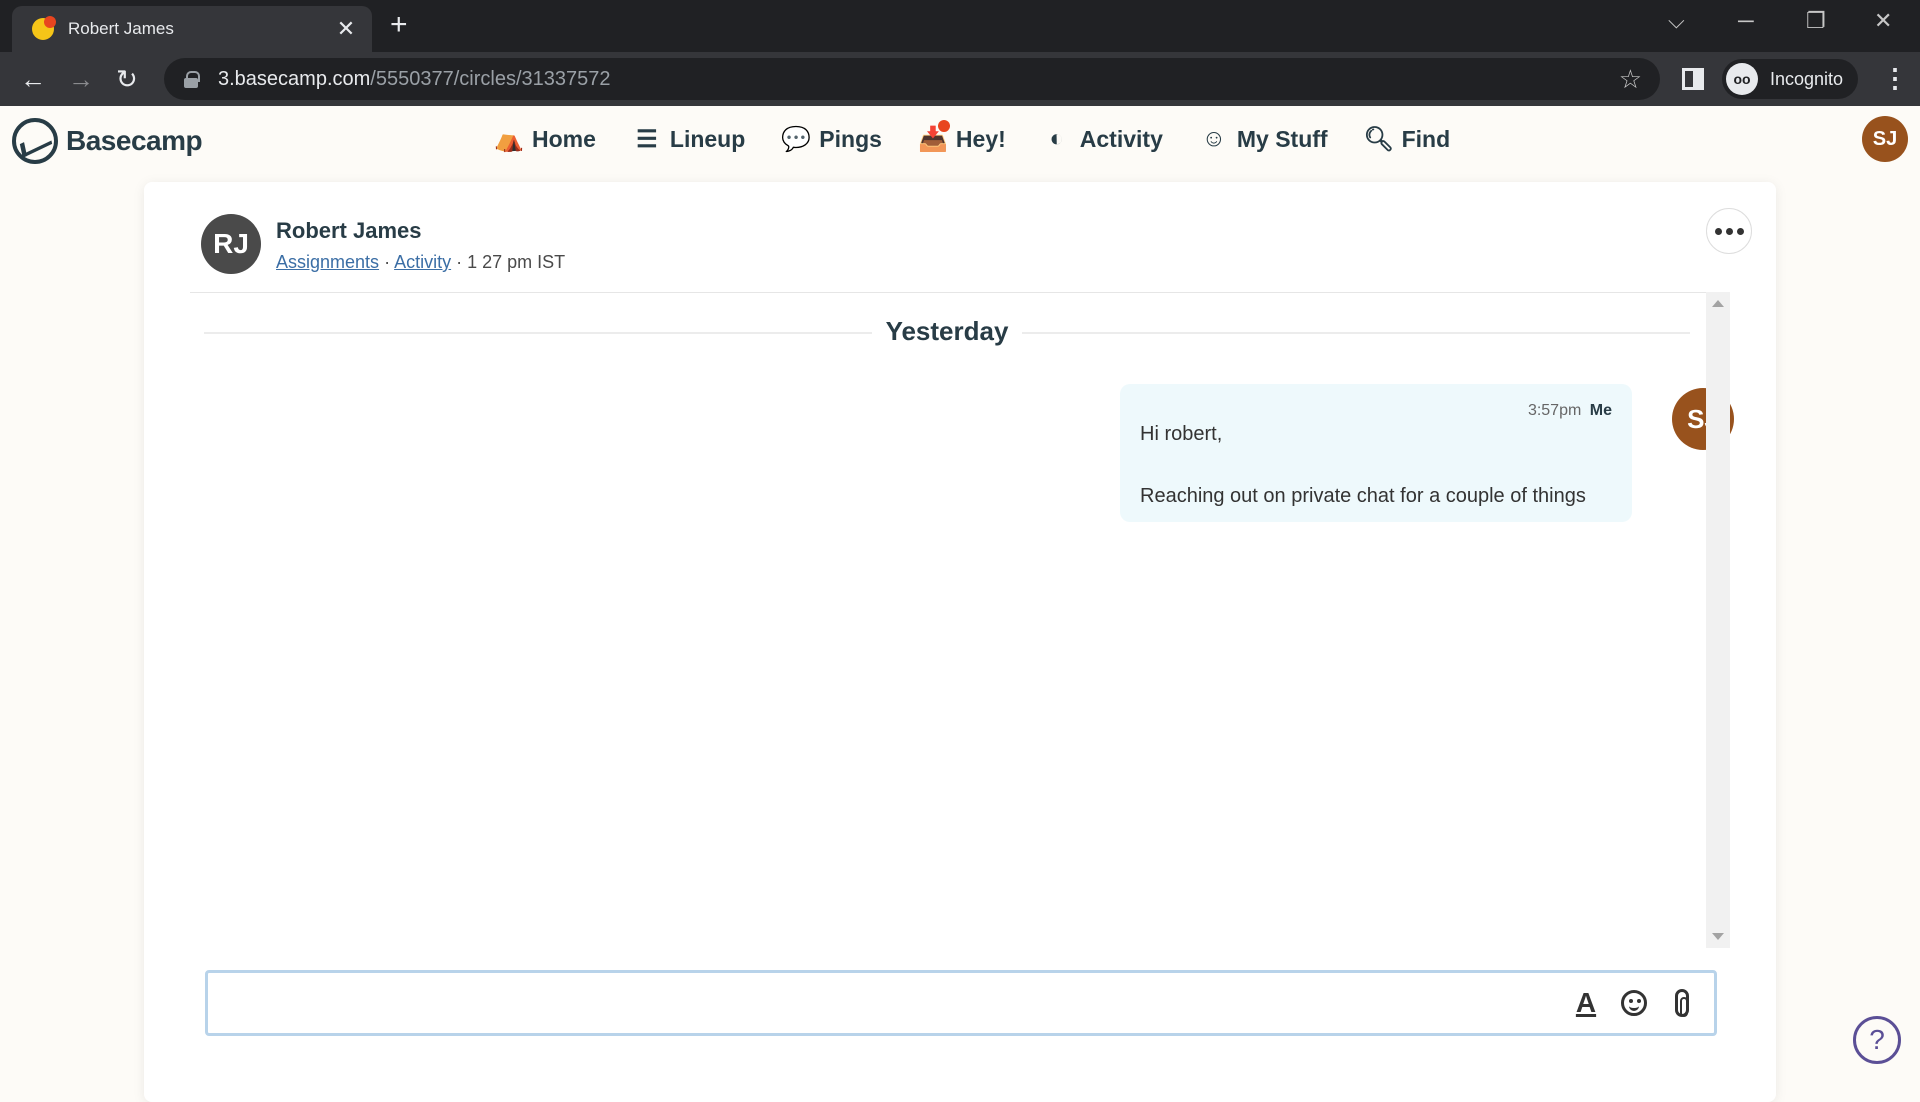 Image resolution: width=1920 pixels, height=1102 pixels. What do you see at coordinates (1426, 138) in the screenshot?
I see `nav-label: Find` at bounding box center [1426, 138].